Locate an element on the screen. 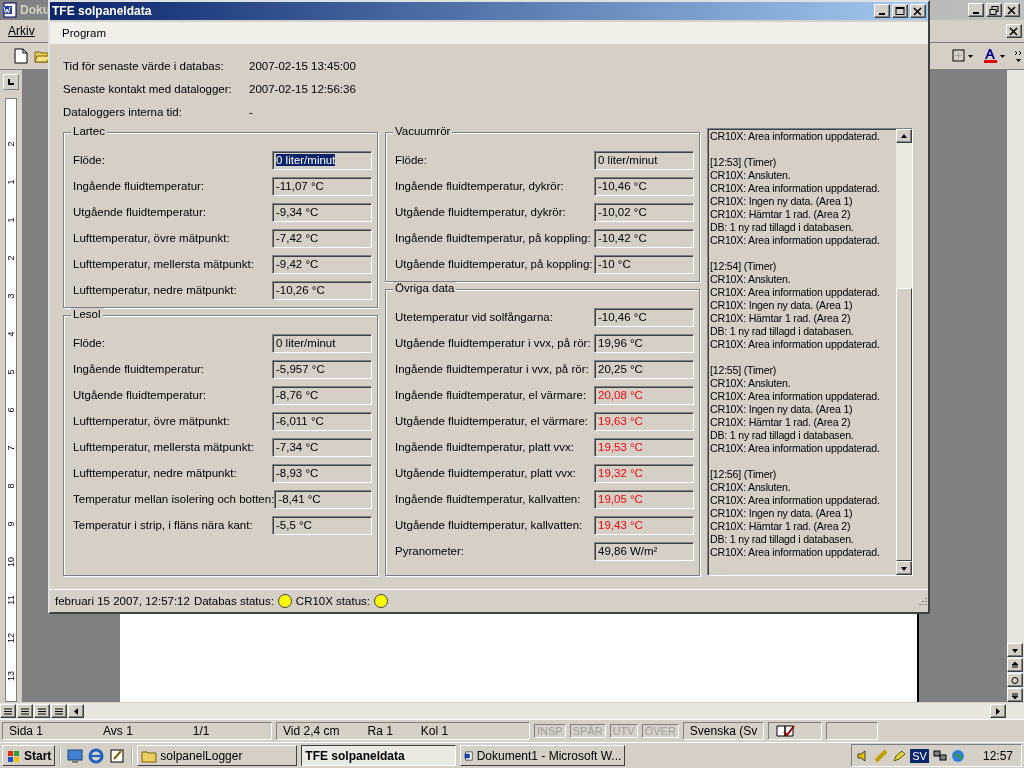  scroll-thumb is located at coordinates (904, 424).